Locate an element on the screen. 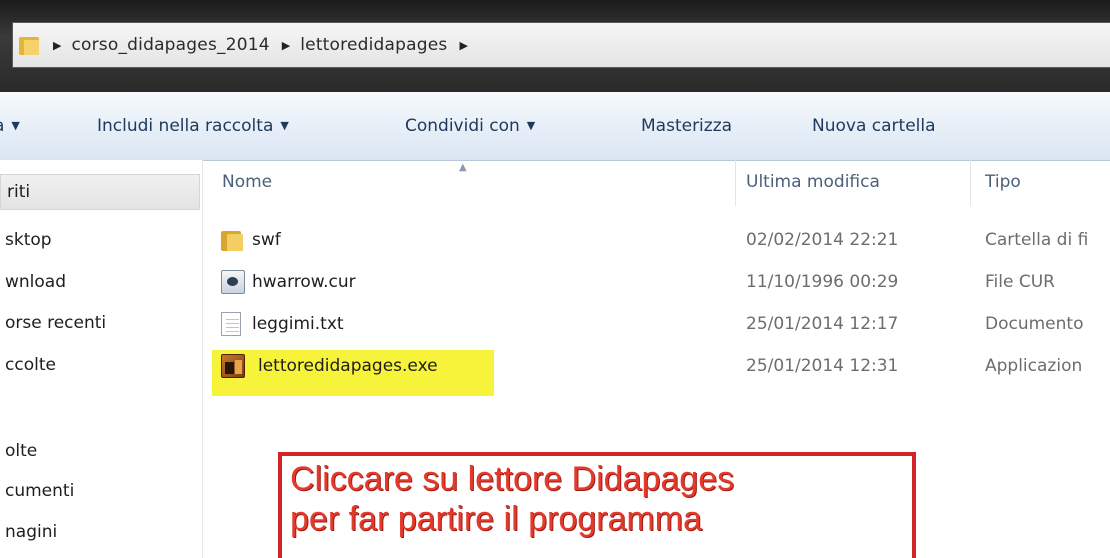  sidebar-item-favorites: riti is located at coordinates (100, 192).